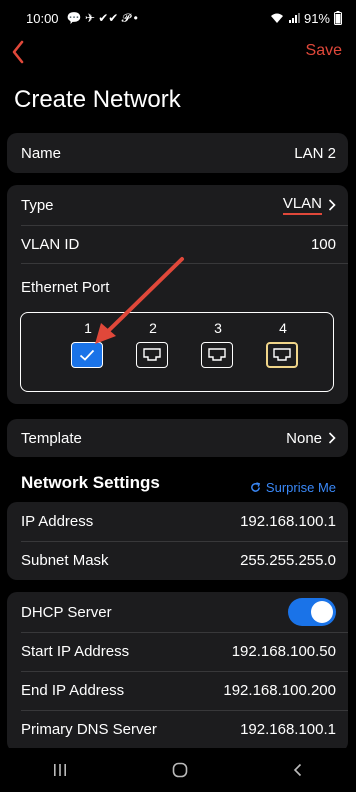  What do you see at coordinates (300, 487) in the screenshot?
I see `surprise-me-label: Surprise Me` at bounding box center [300, 487].